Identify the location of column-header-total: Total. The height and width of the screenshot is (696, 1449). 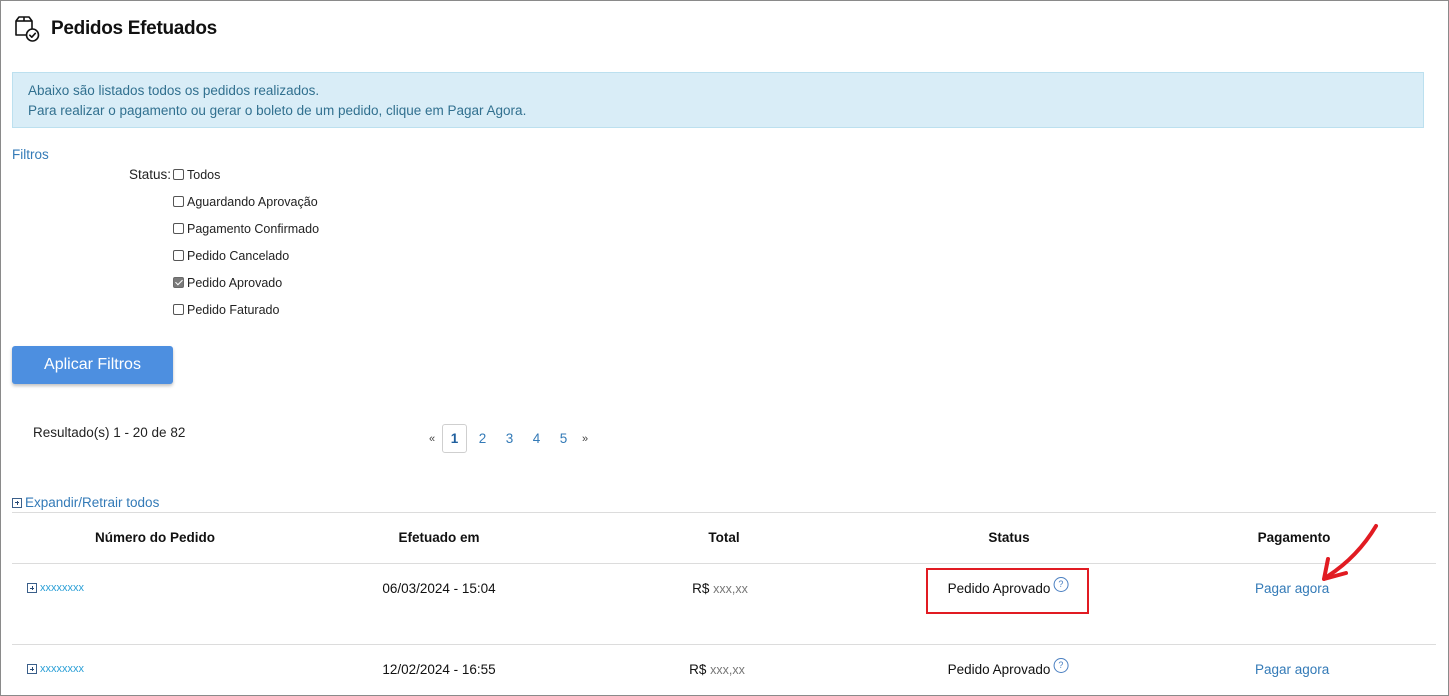
(724, 537).